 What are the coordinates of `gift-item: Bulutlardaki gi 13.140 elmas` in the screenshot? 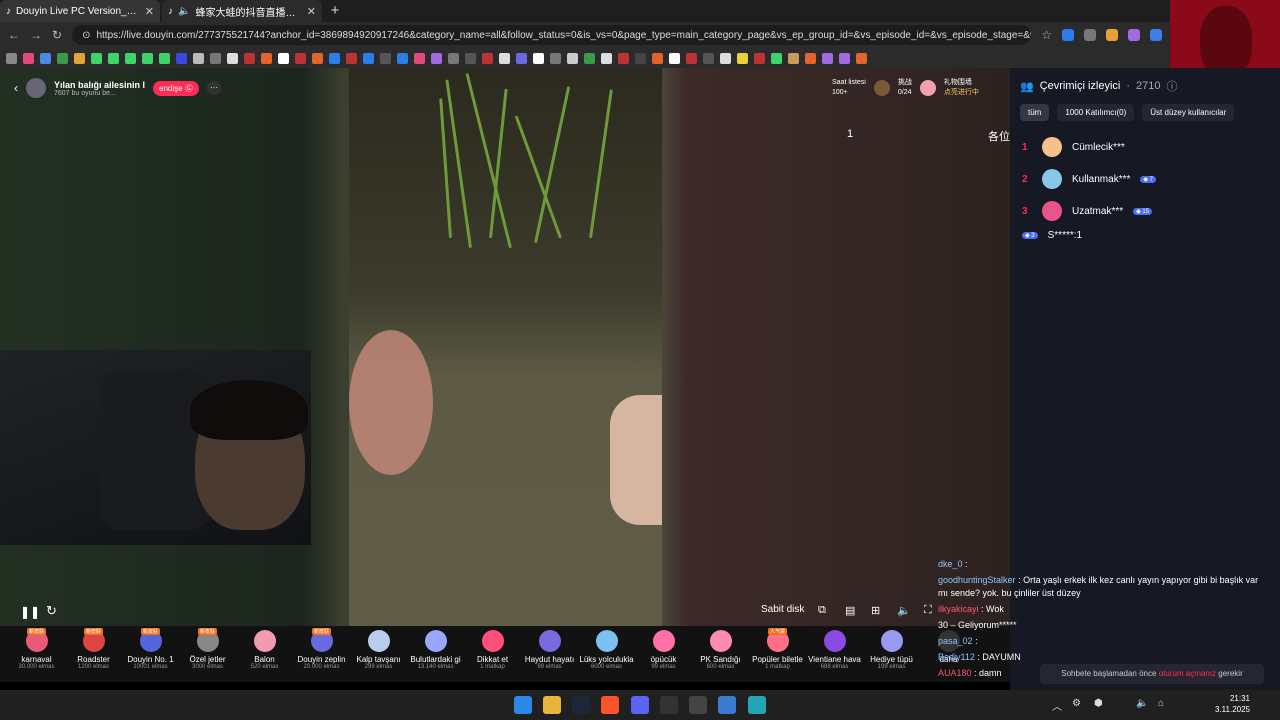 It's located at (435, 654).